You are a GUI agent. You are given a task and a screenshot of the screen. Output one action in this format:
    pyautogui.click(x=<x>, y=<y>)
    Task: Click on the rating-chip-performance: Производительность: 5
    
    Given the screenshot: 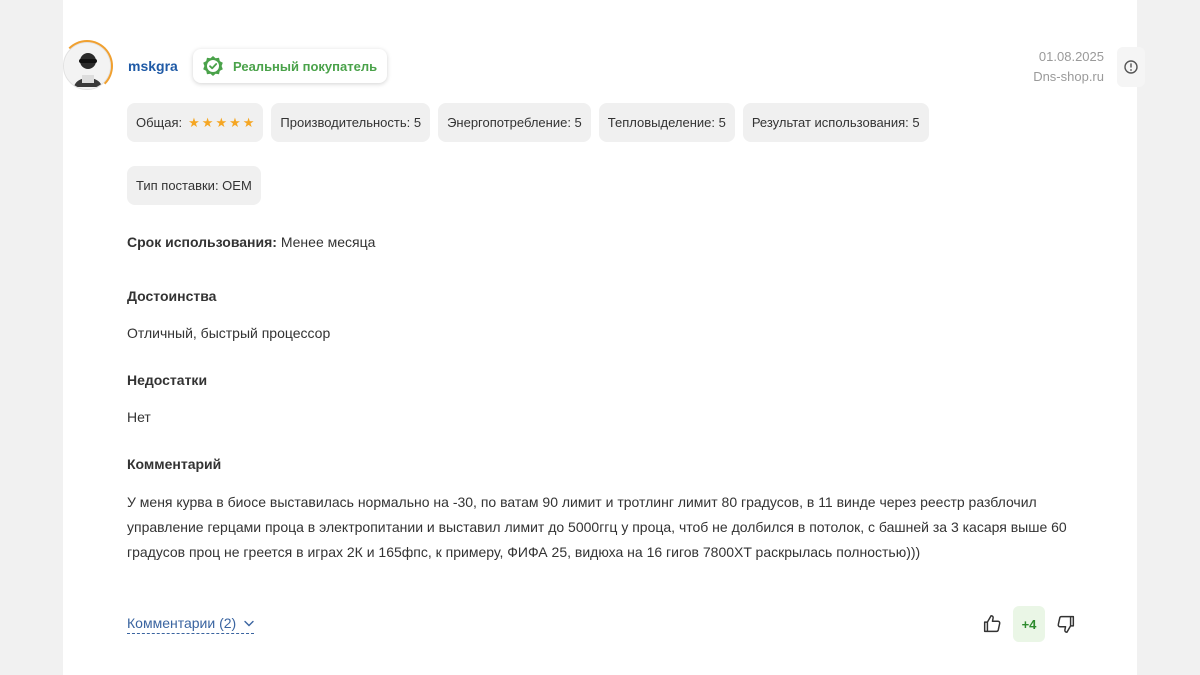 What is the action you would take?
    pyautogui.click(x=351, y=122)
    